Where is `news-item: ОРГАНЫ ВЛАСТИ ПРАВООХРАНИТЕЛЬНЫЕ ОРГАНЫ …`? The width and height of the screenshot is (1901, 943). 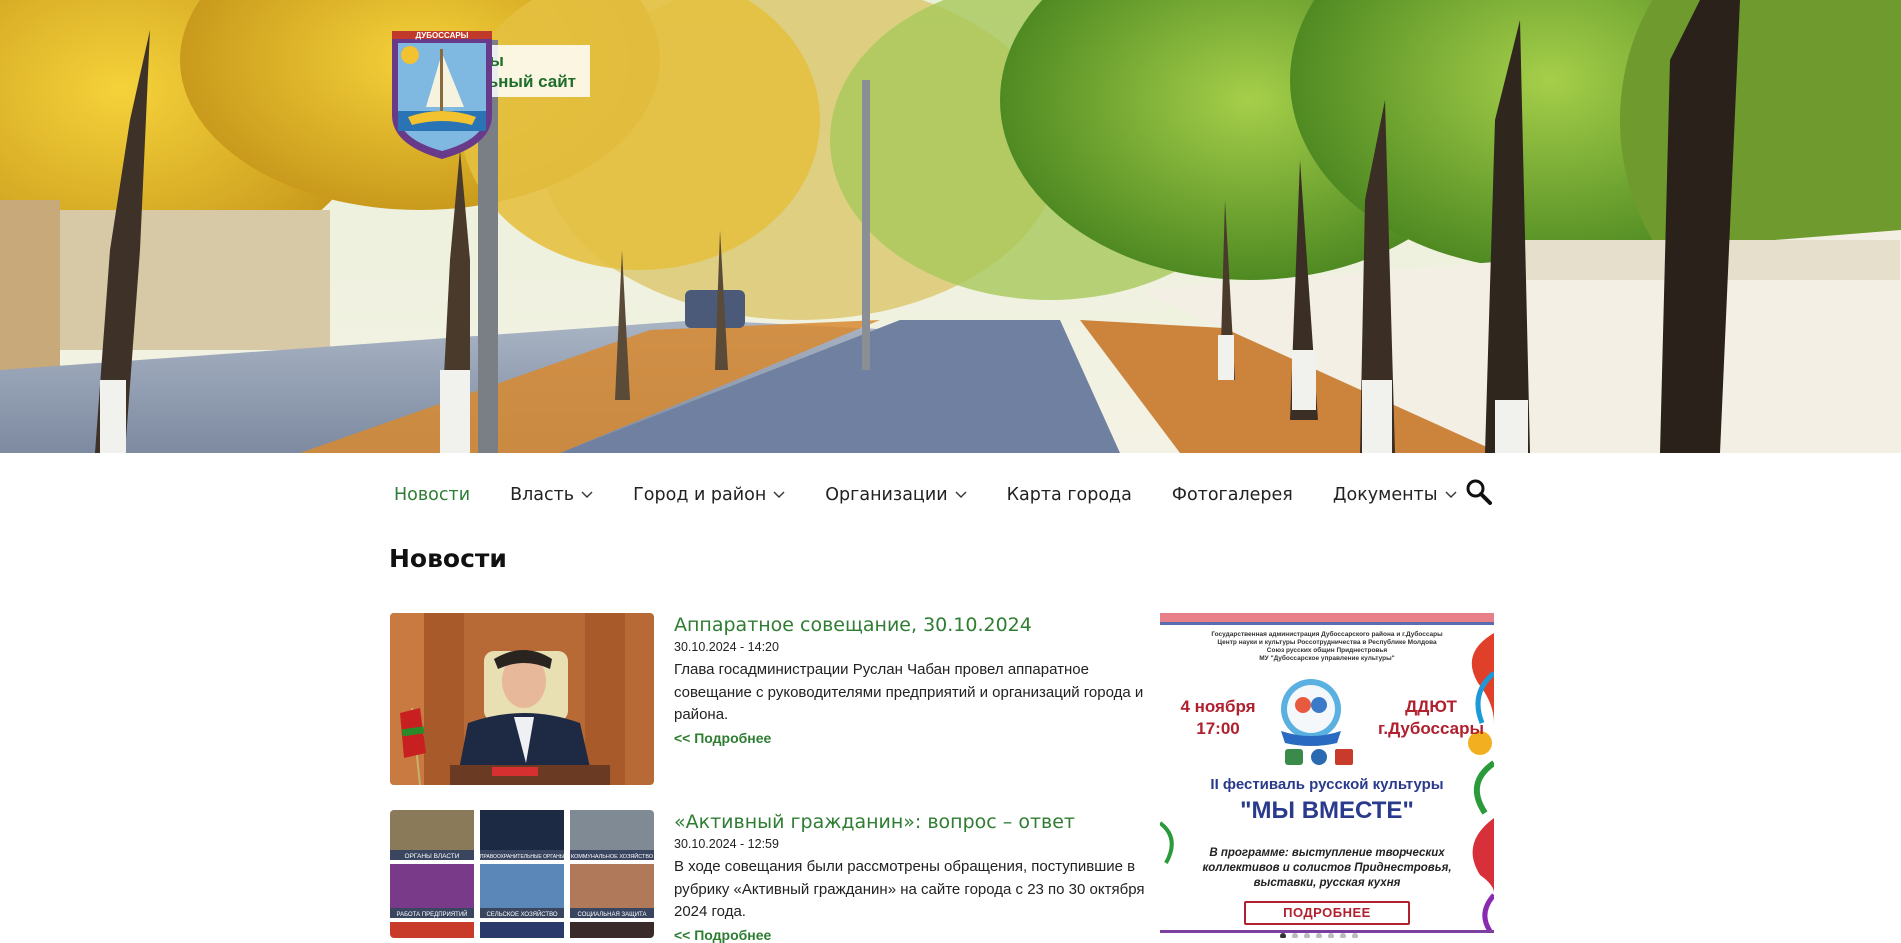 news-item: ОРГАНЫ ВЛАСТИ ПРАВООХРАНИТЕЛЬНЫЕ ОРГАНЫ … is located at coordinates (767, 876).